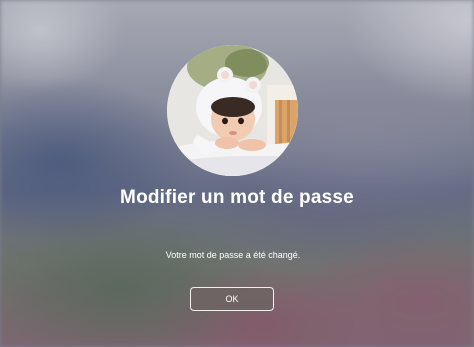  Describe the element at coordinates (233, 255) in the screenshot. I see `status-message: Votre mot de passe a été changé.` at that location.